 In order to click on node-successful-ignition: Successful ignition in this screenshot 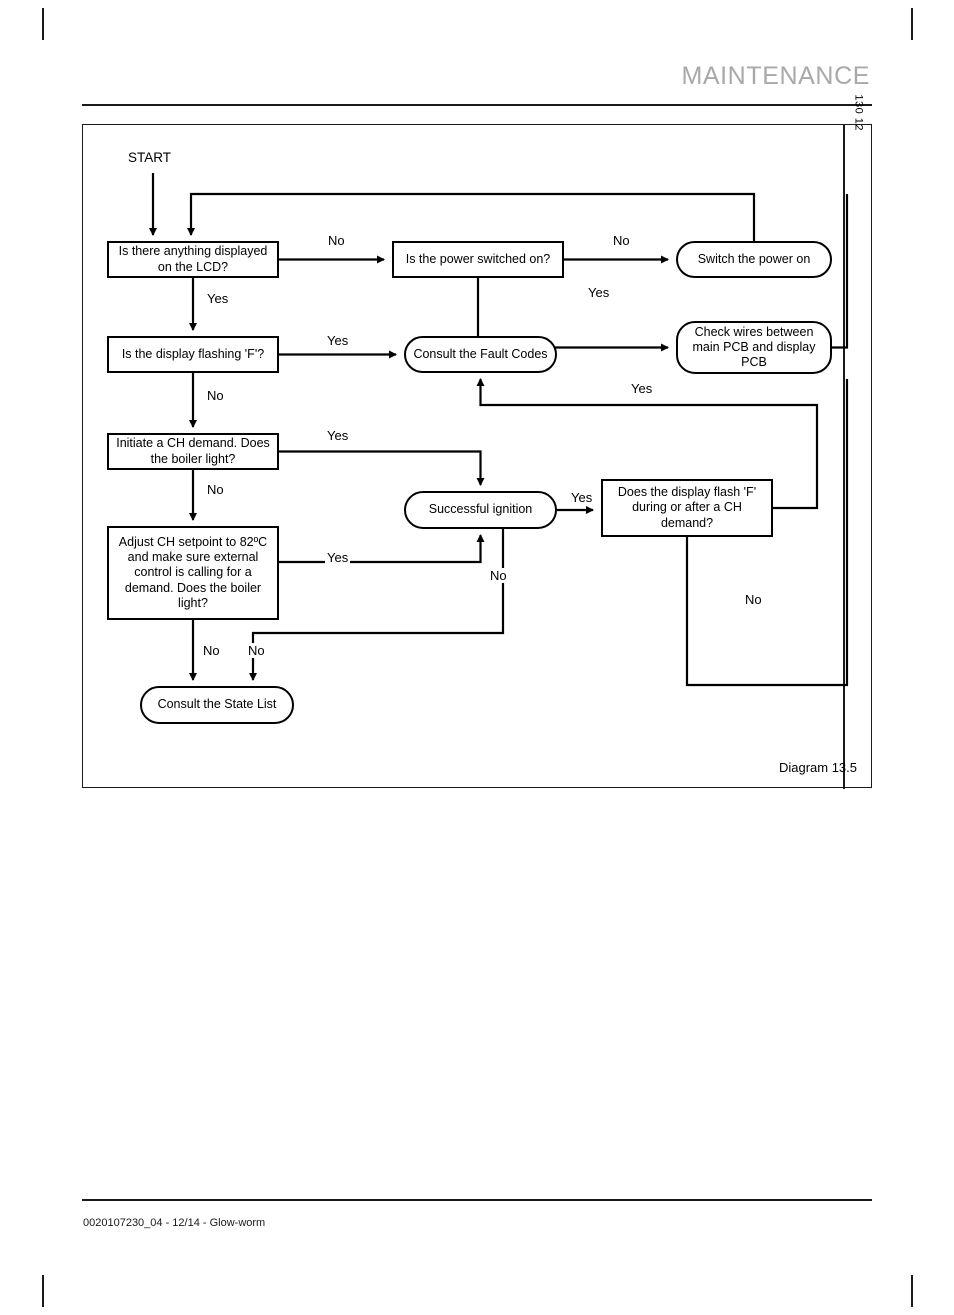, I will do `click(480, 510)`.